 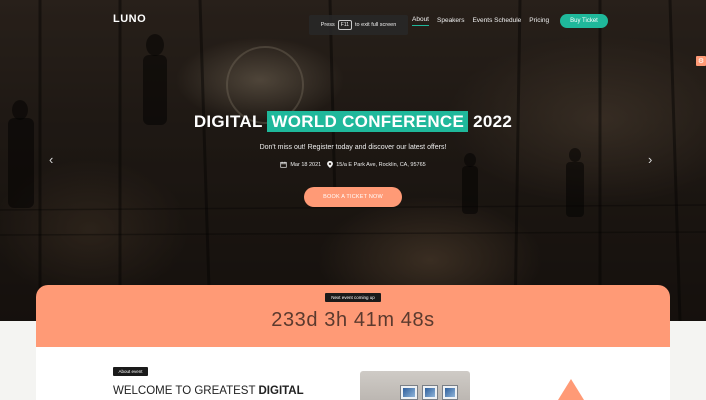 I want to click on nav-item-pricing: Pricing, so click(x=539, y=21).